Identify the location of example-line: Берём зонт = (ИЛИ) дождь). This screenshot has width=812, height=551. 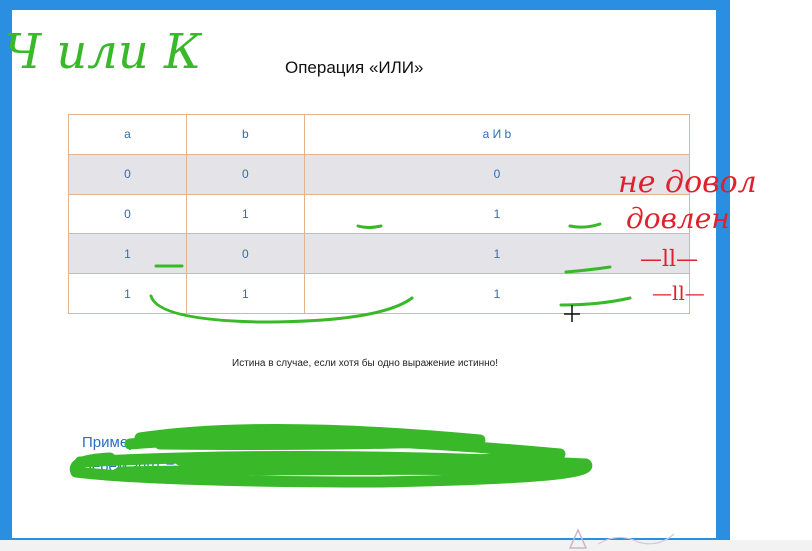
(177, 466).